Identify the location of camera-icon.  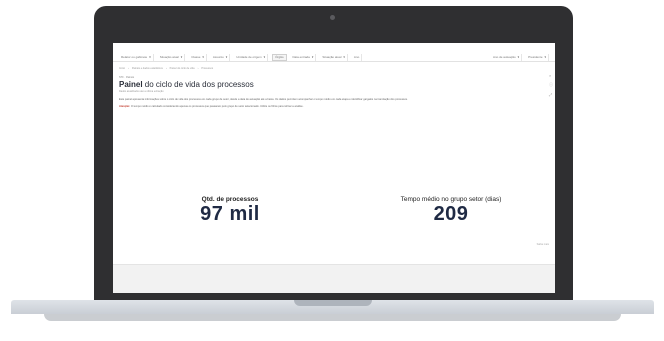
(332, 17).